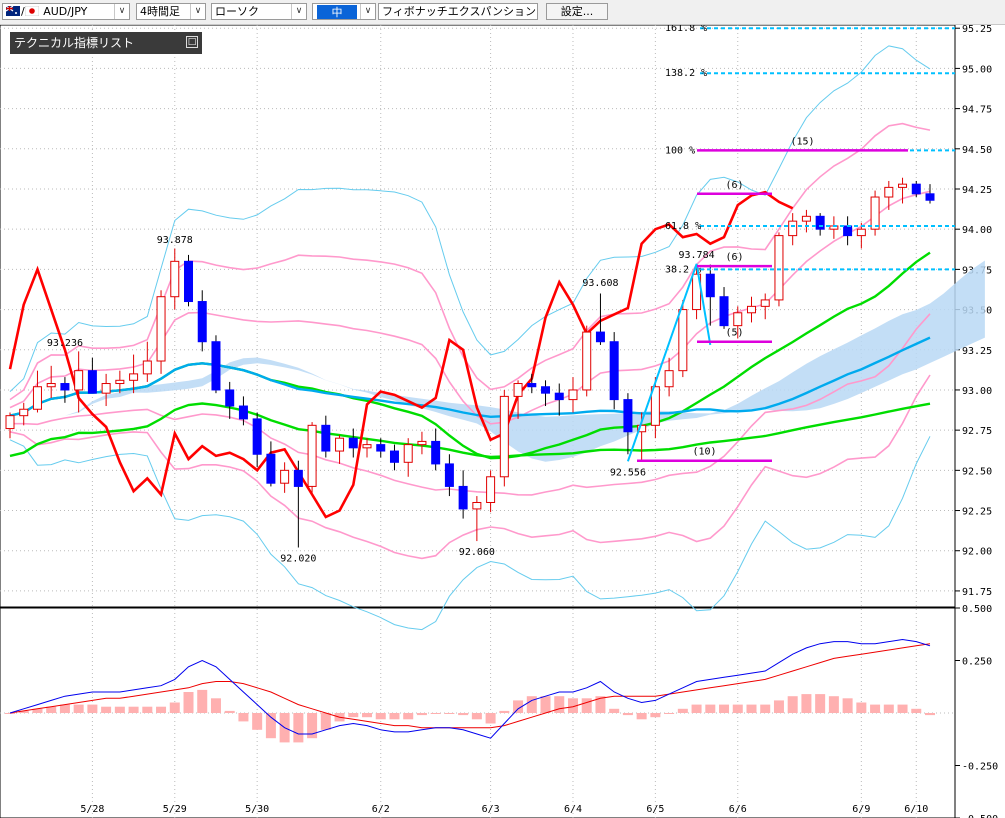 This screenshot has height=818, width=1005. What do you see at coordinates (977, 391) in the screenshot?
I see `price-tick-label: 93.00` at bounding box center [977, 391].